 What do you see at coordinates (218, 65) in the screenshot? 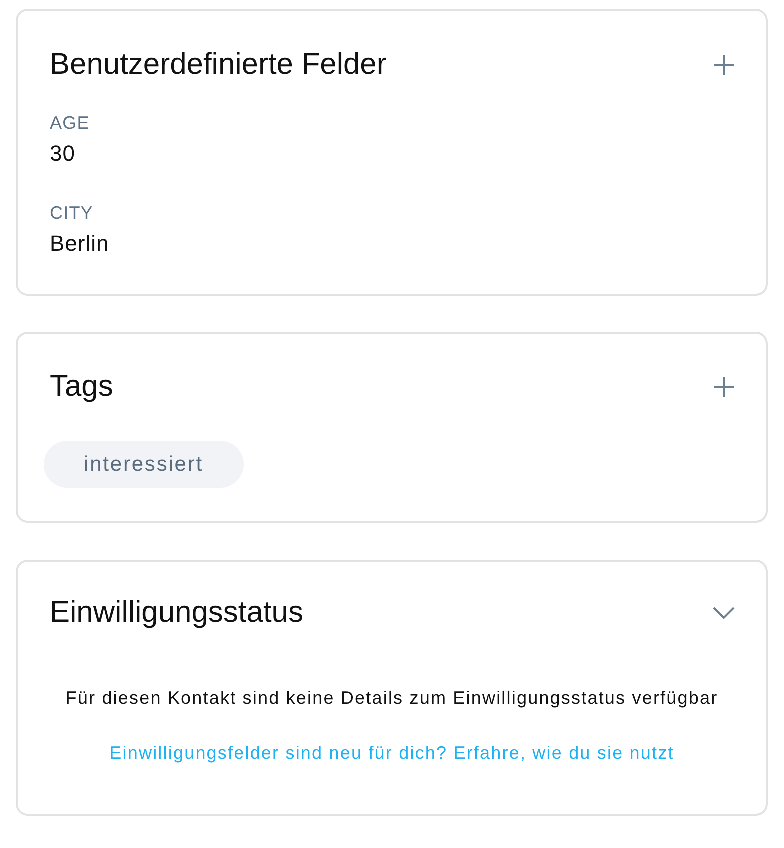
I see `card-title: Benutzerdefinierte Felder` at bounding box center [218, 65].